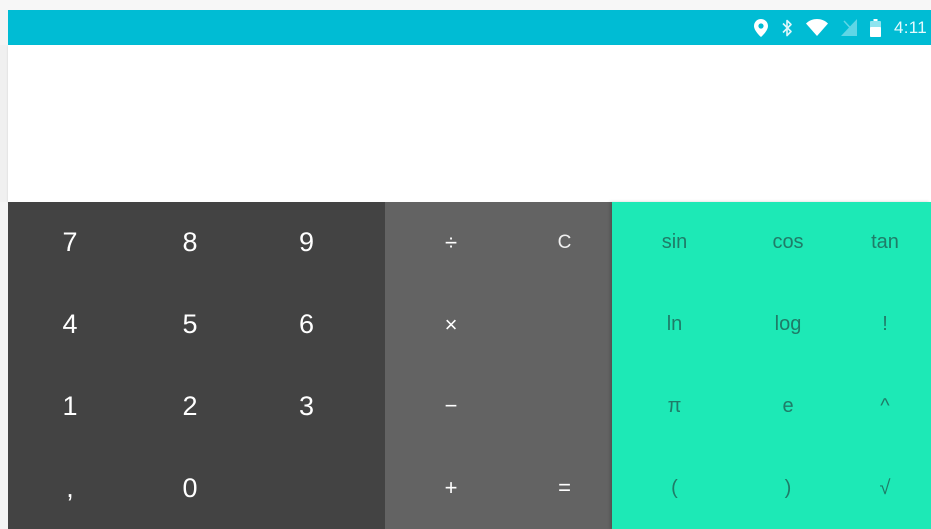 The width and height of the screenshot is (931, 529). What do you see at coordinates (190, 407) in the screenshot?
I see `digit-2-button: 2` at bounding box center [190, 407].